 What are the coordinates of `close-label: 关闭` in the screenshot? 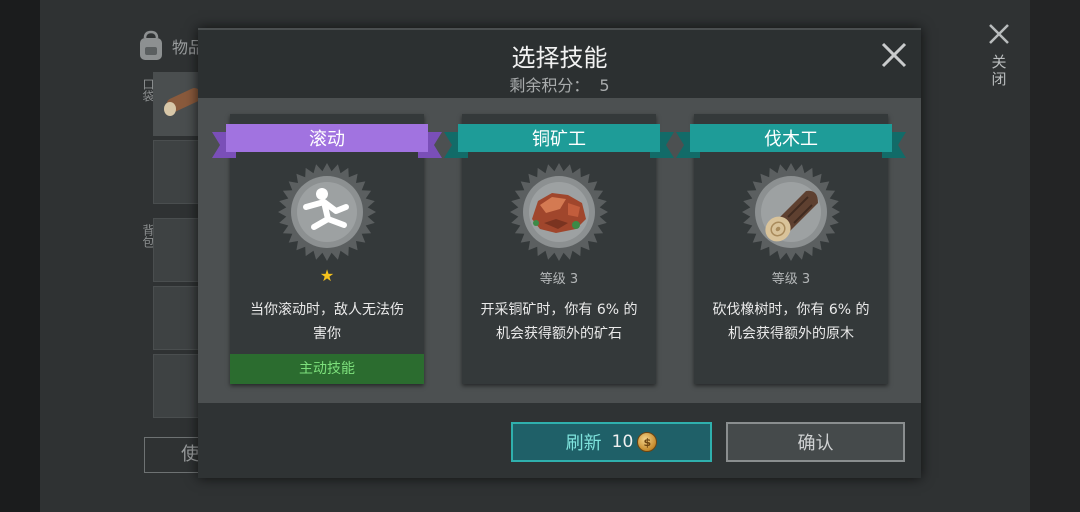 It's located at (998, 71).